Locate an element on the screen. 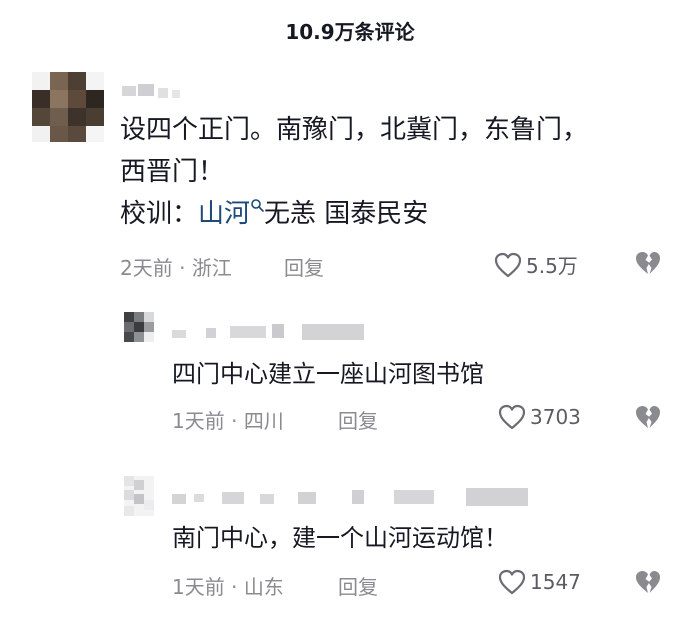 This screenshot has width=700, height=620. like-button: 1547 is located at coordinates (539, 582).